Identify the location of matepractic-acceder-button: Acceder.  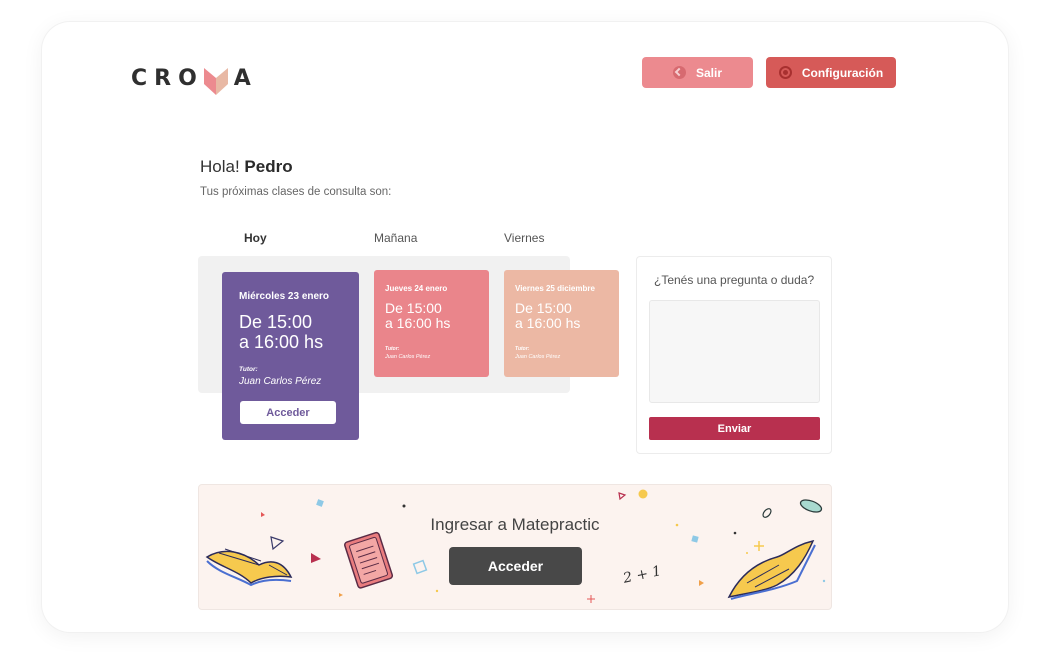
(515, 566).